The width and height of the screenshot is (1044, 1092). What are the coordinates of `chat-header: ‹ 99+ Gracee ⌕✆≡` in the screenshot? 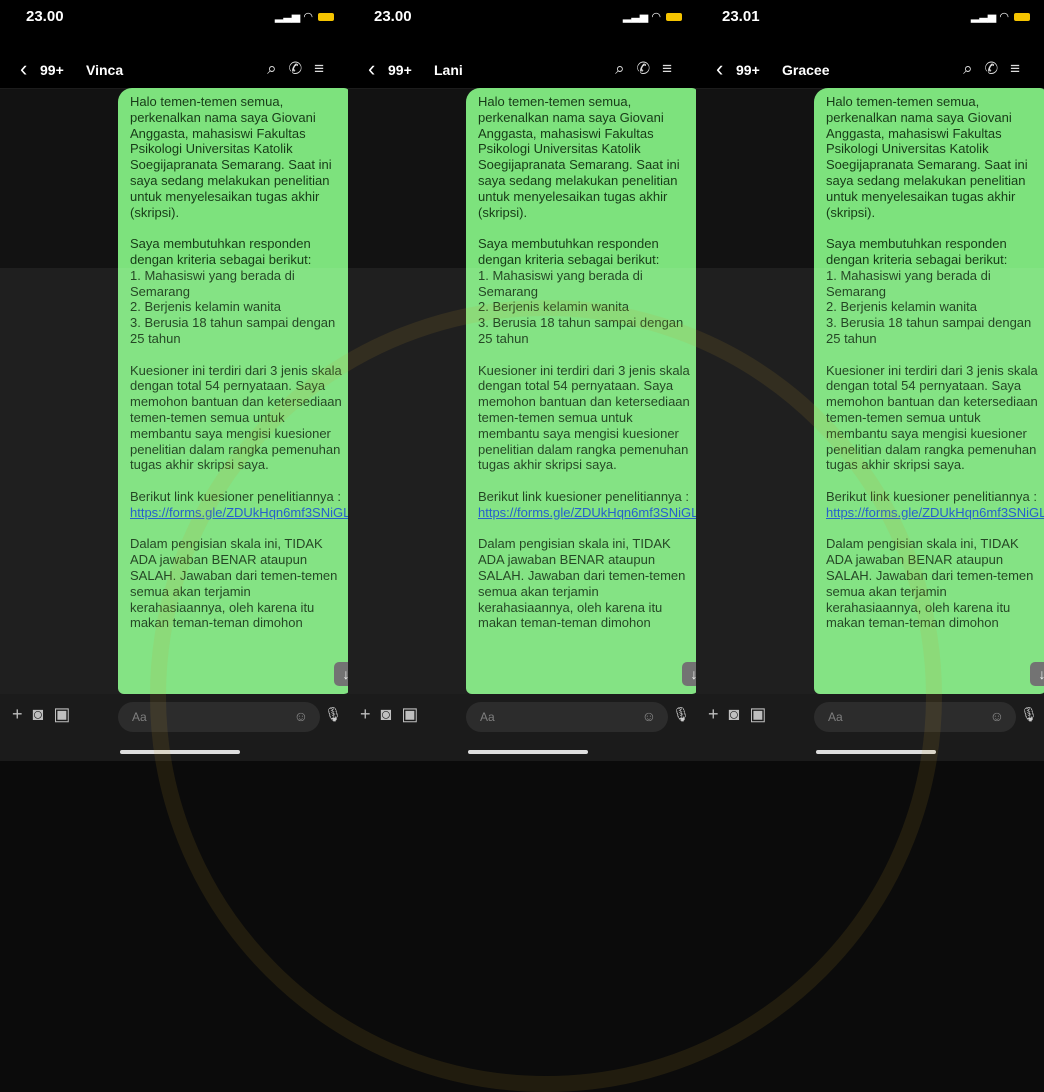 It's located at (870, 69).